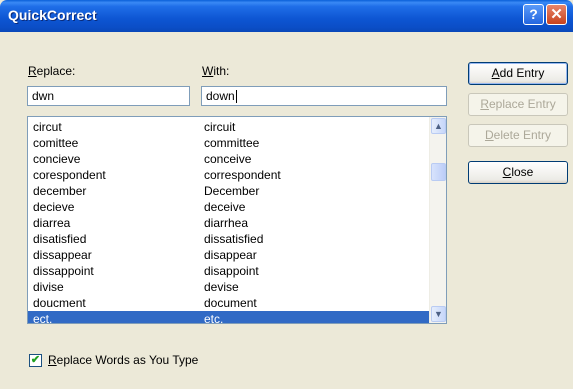  Describe the element at coordinates (228, 317) in the screenshot. I see `list-item: ect. etc.` at that location.